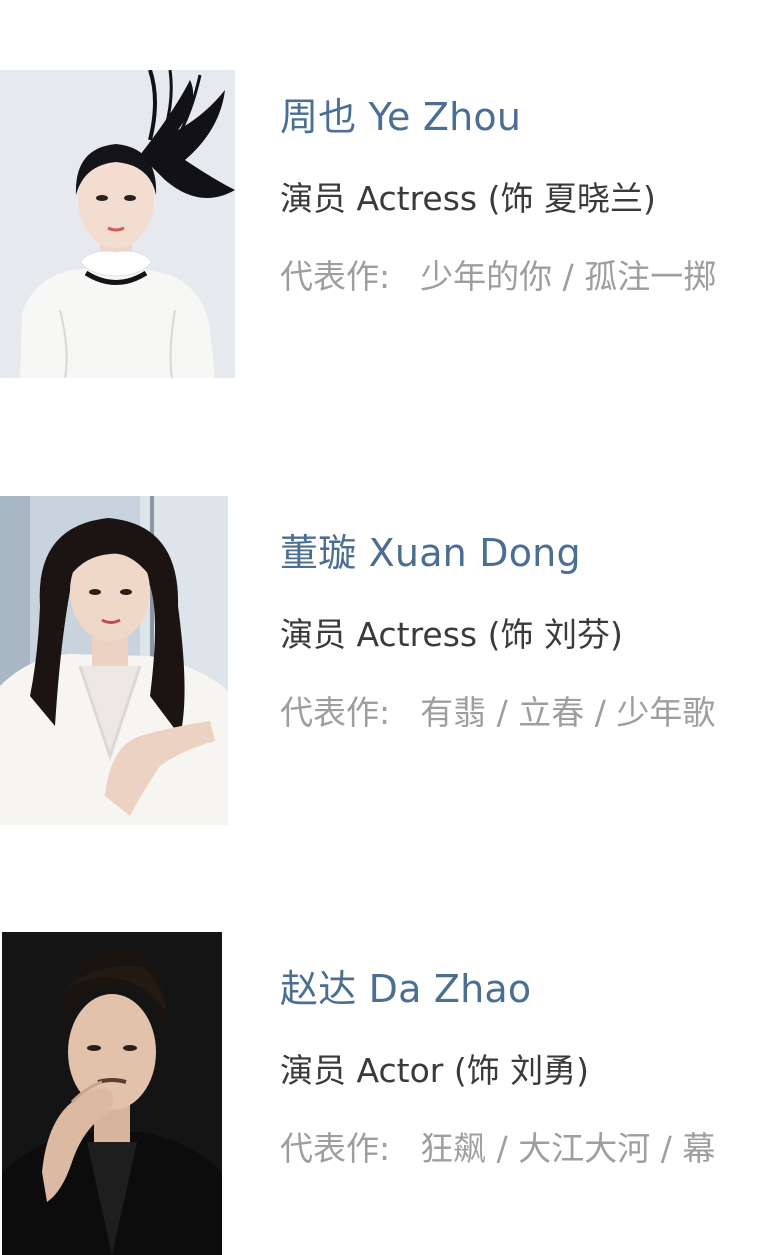 This screenshot has width=777, height=1255. What do you see at coordinates (400, 113) in the screenshot?
I see `actor-name: 周也 Ye Zhou` at bounding box center [400, 113].